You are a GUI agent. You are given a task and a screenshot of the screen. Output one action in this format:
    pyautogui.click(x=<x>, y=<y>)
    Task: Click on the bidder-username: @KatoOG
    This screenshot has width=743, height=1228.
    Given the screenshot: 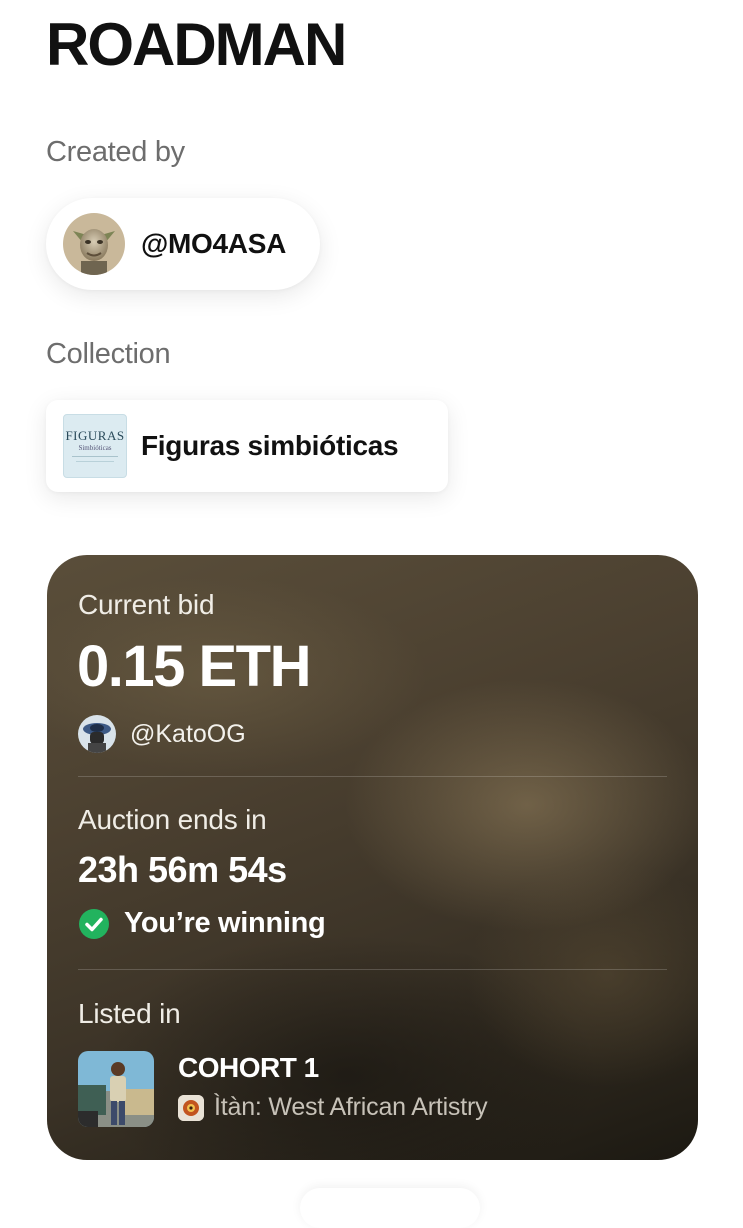 What is the action you would take?
    pyautogui.click(x=188, y=733)
    